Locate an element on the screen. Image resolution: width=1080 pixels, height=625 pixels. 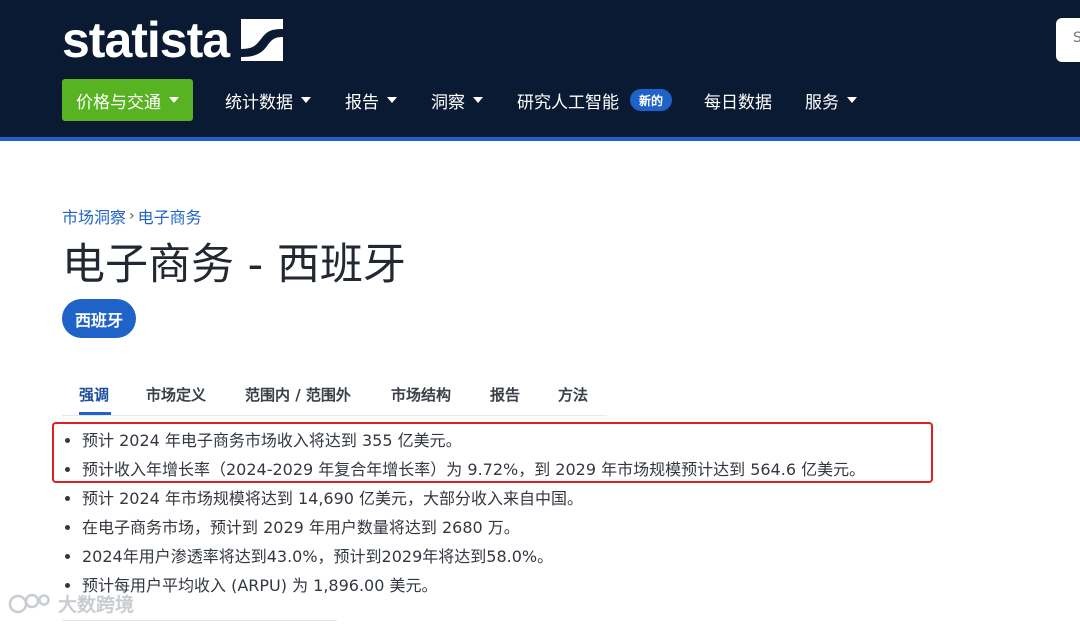
nav-item-label: 服务 is located at coordinates (822, 102).